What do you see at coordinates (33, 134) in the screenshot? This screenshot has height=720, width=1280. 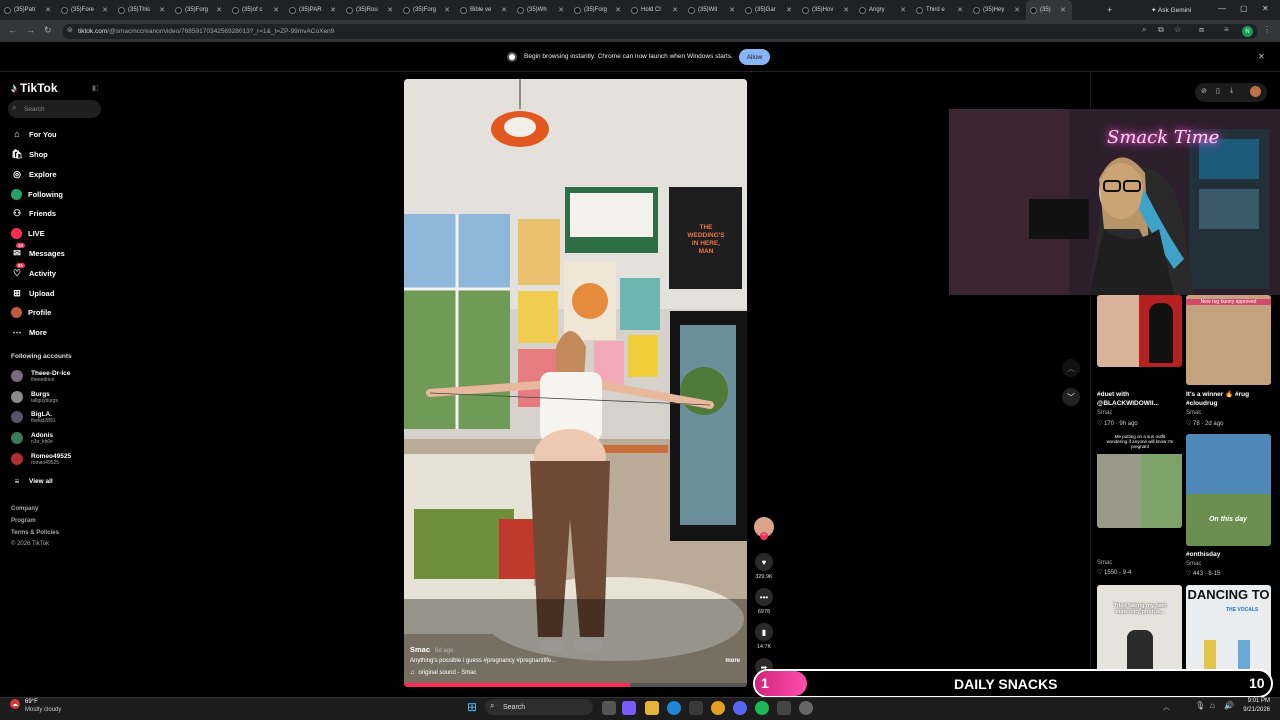 I see `sidebar-item-for-you: ⌂ For You` at bounding box center [33, 134].